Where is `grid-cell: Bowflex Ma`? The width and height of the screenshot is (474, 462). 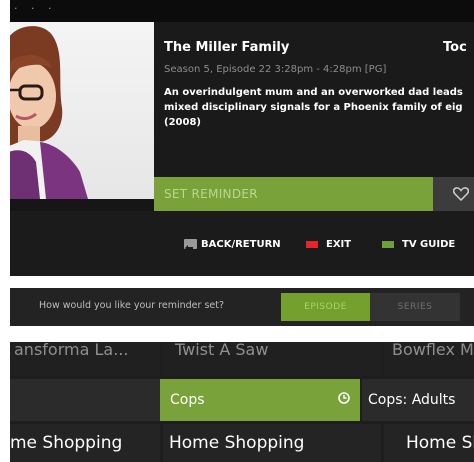 grid-cell: Bowflex Ma is located at coordinates (429, 359).